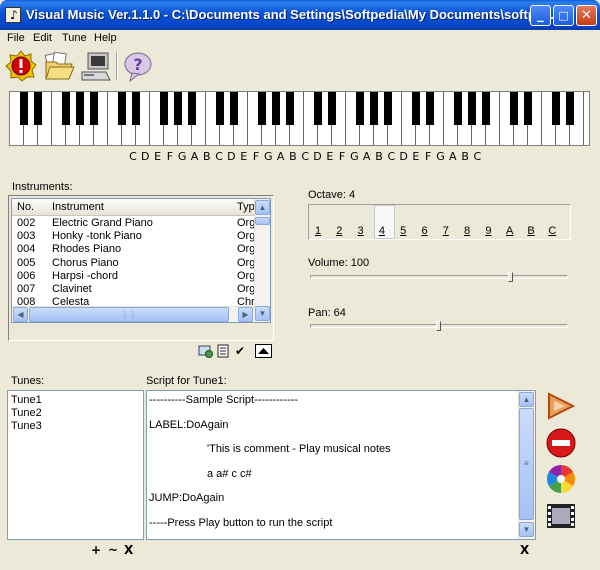 The height and width of the screenshot is (570, 600). Describe the element at coordinates (75, 465) in the screenshot. I see `tunes-list: Tune1 Tune2 Tune3` at that location.